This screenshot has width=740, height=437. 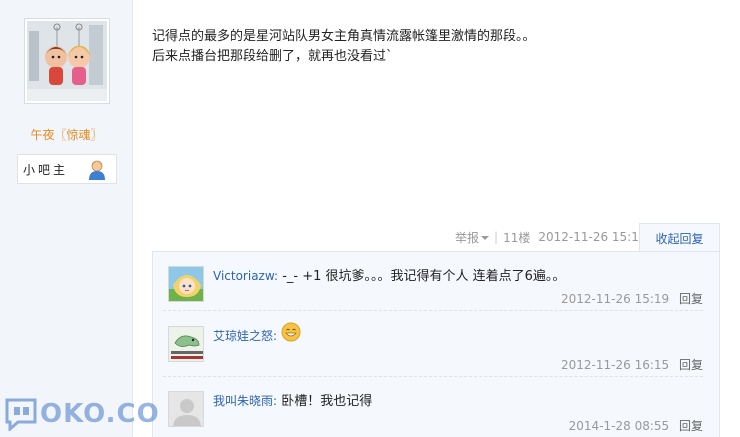 What do you see at coordinates (619, 426) in the screenshot?
I see `reply-timestamp: 2014-1-28 08:55` at bounding box center [619, 426].